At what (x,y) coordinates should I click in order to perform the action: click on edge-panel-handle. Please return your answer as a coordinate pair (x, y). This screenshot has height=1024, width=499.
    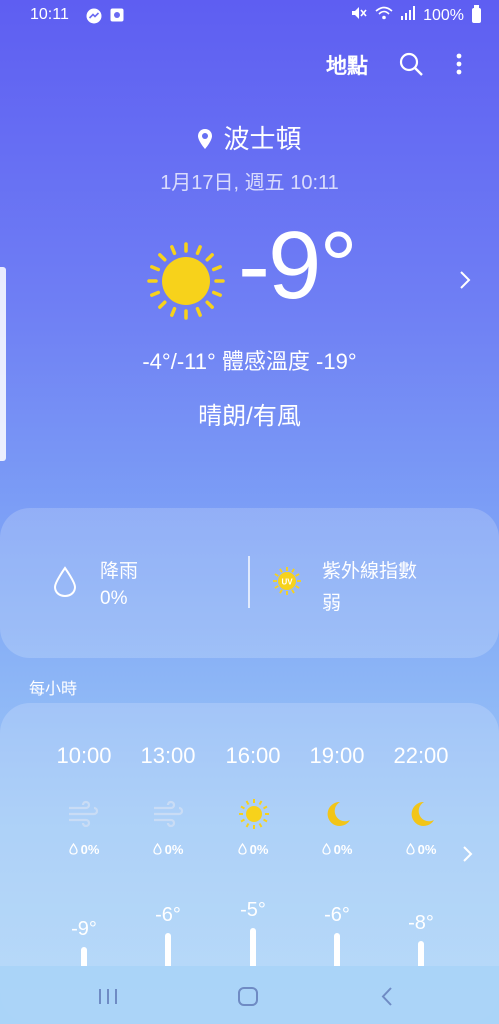
    Looking at the image, I should click on (3, 364).